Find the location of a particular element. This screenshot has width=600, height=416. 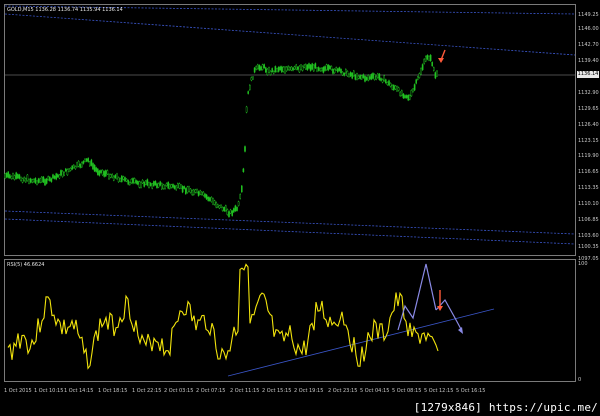

price-axis-label: 1146.00 is located at coordinates (588, 29).